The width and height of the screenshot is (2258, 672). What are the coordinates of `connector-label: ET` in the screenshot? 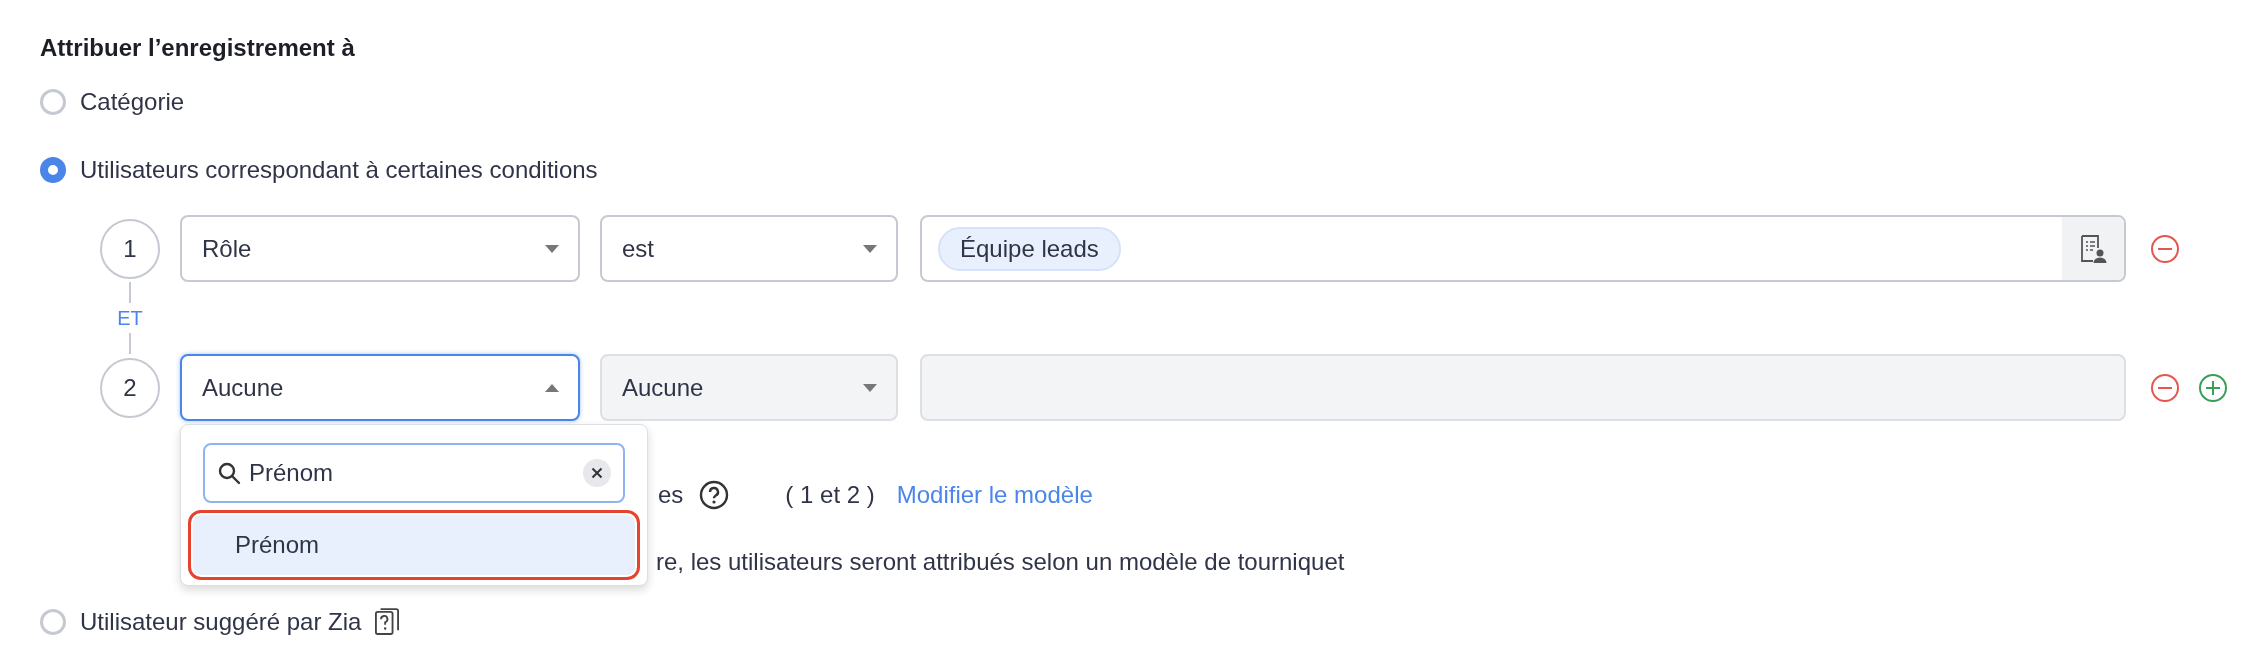 It's located at (130, 318).